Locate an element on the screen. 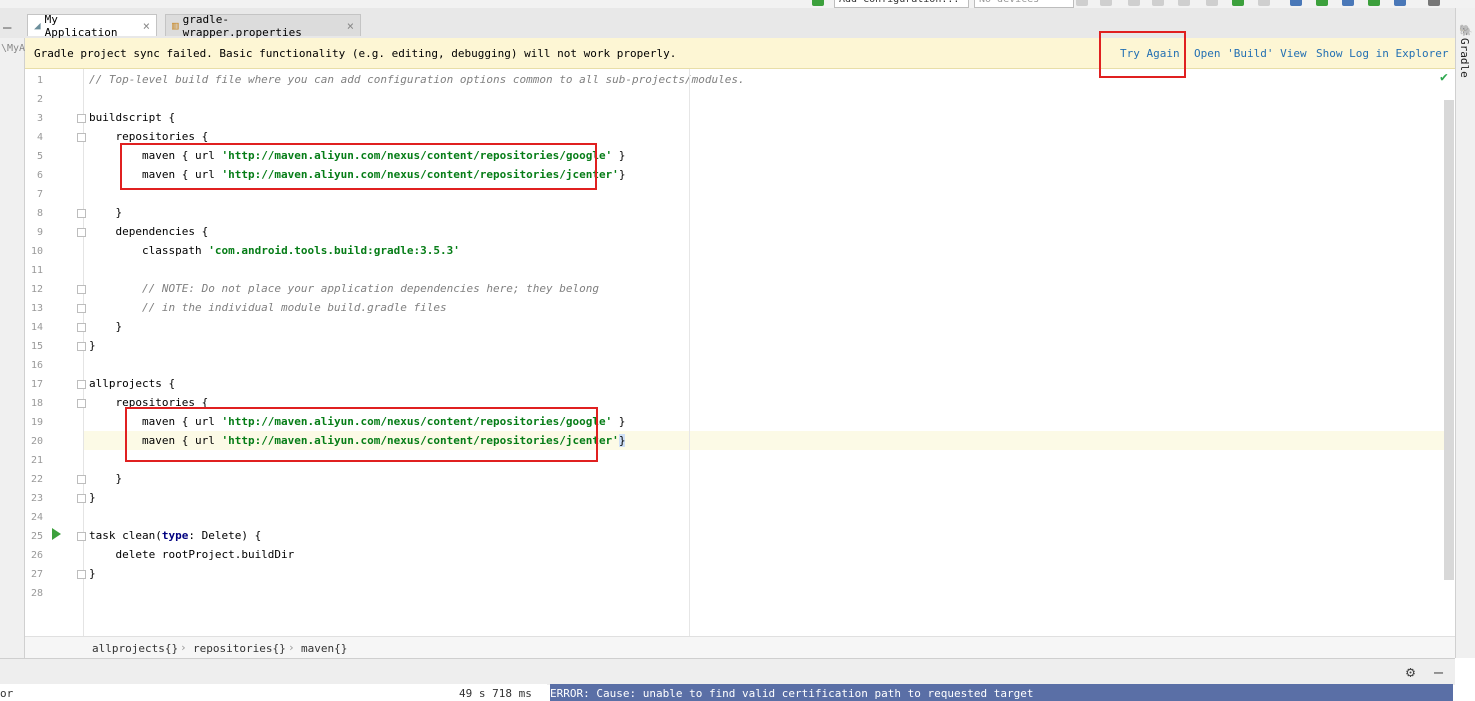 This screenshot has height=701, width=1475. line-number: 1 is located at coordinates (39, 80).